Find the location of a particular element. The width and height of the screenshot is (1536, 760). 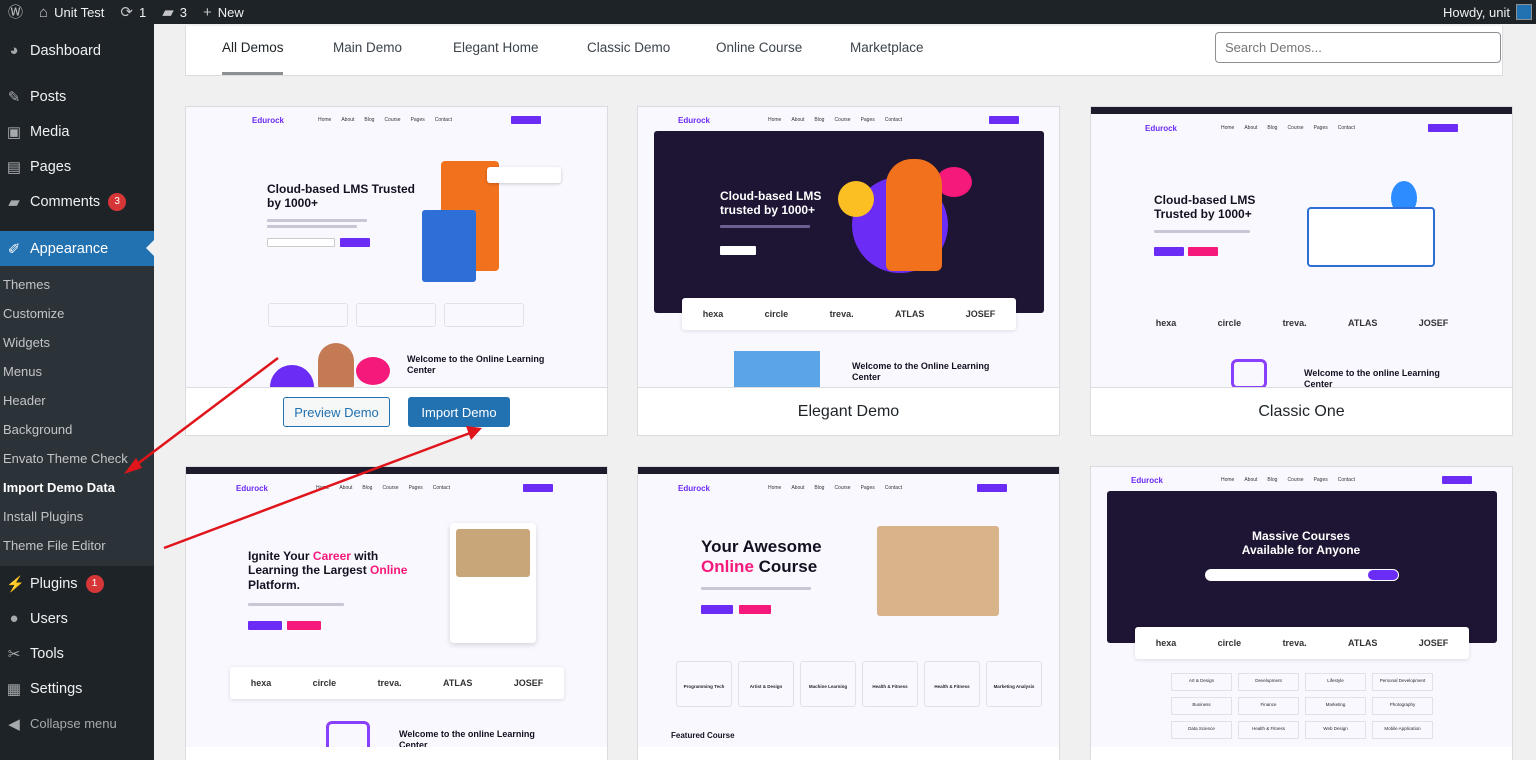

submenu-theme-file-editor: Theme File Editor is located at coordinates (77, 545).